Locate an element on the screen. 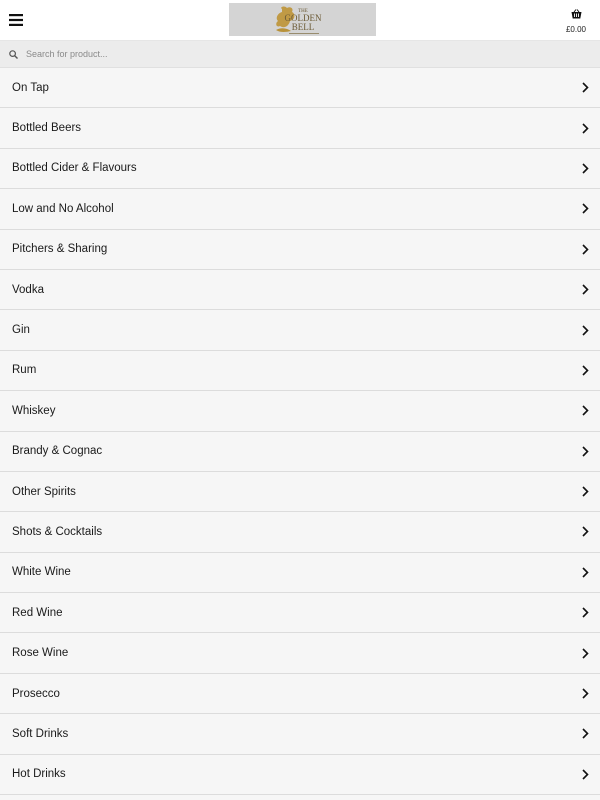 Image resolution: width=600 pixels, height=800 pixels. category-label: White Wine is located at coordinates (41, 572).